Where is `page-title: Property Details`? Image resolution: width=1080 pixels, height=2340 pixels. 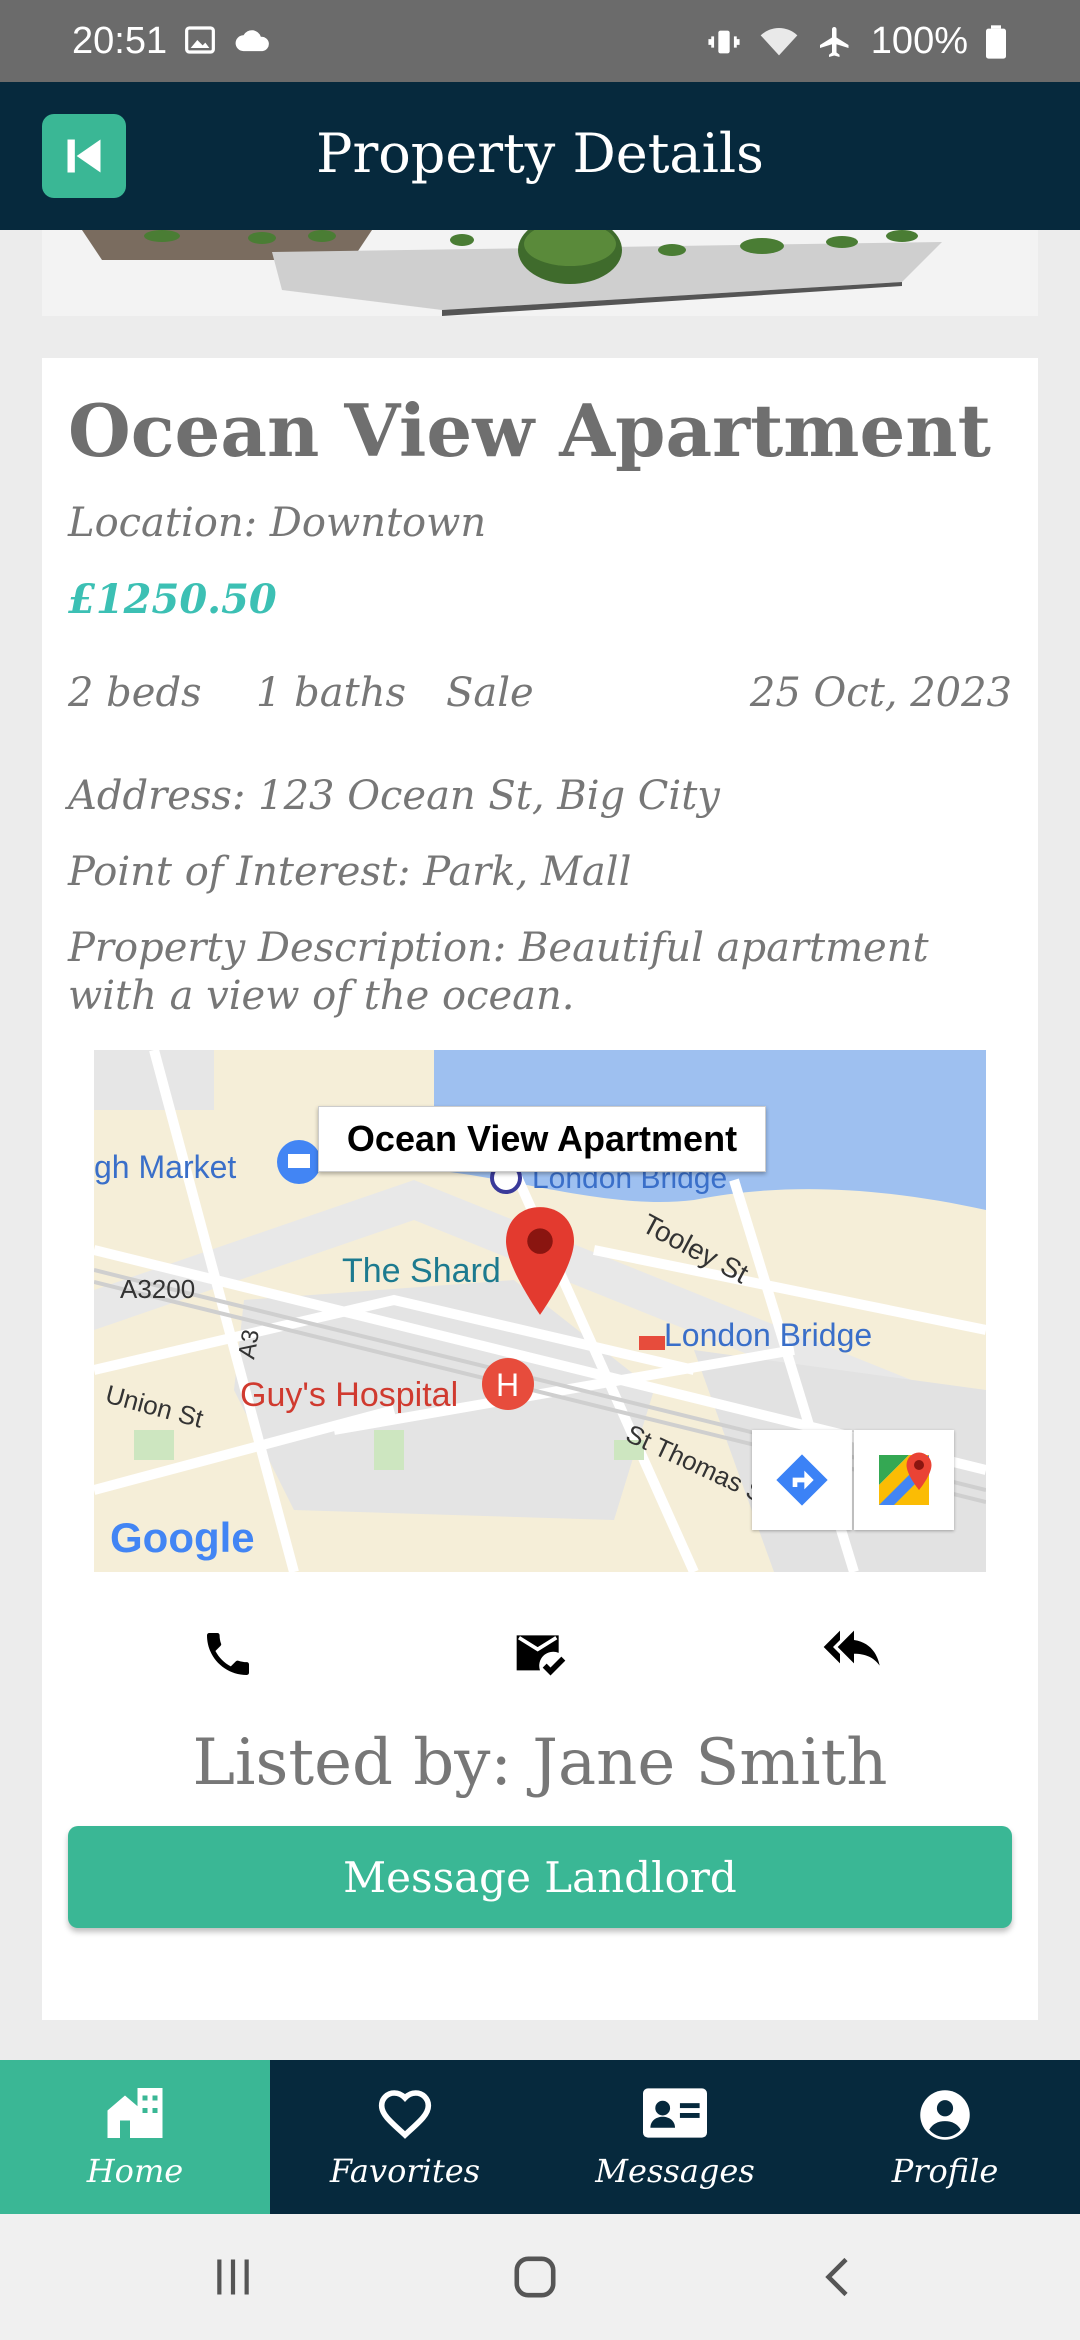 page-title: Property Details is located at coordinates (540, 153).